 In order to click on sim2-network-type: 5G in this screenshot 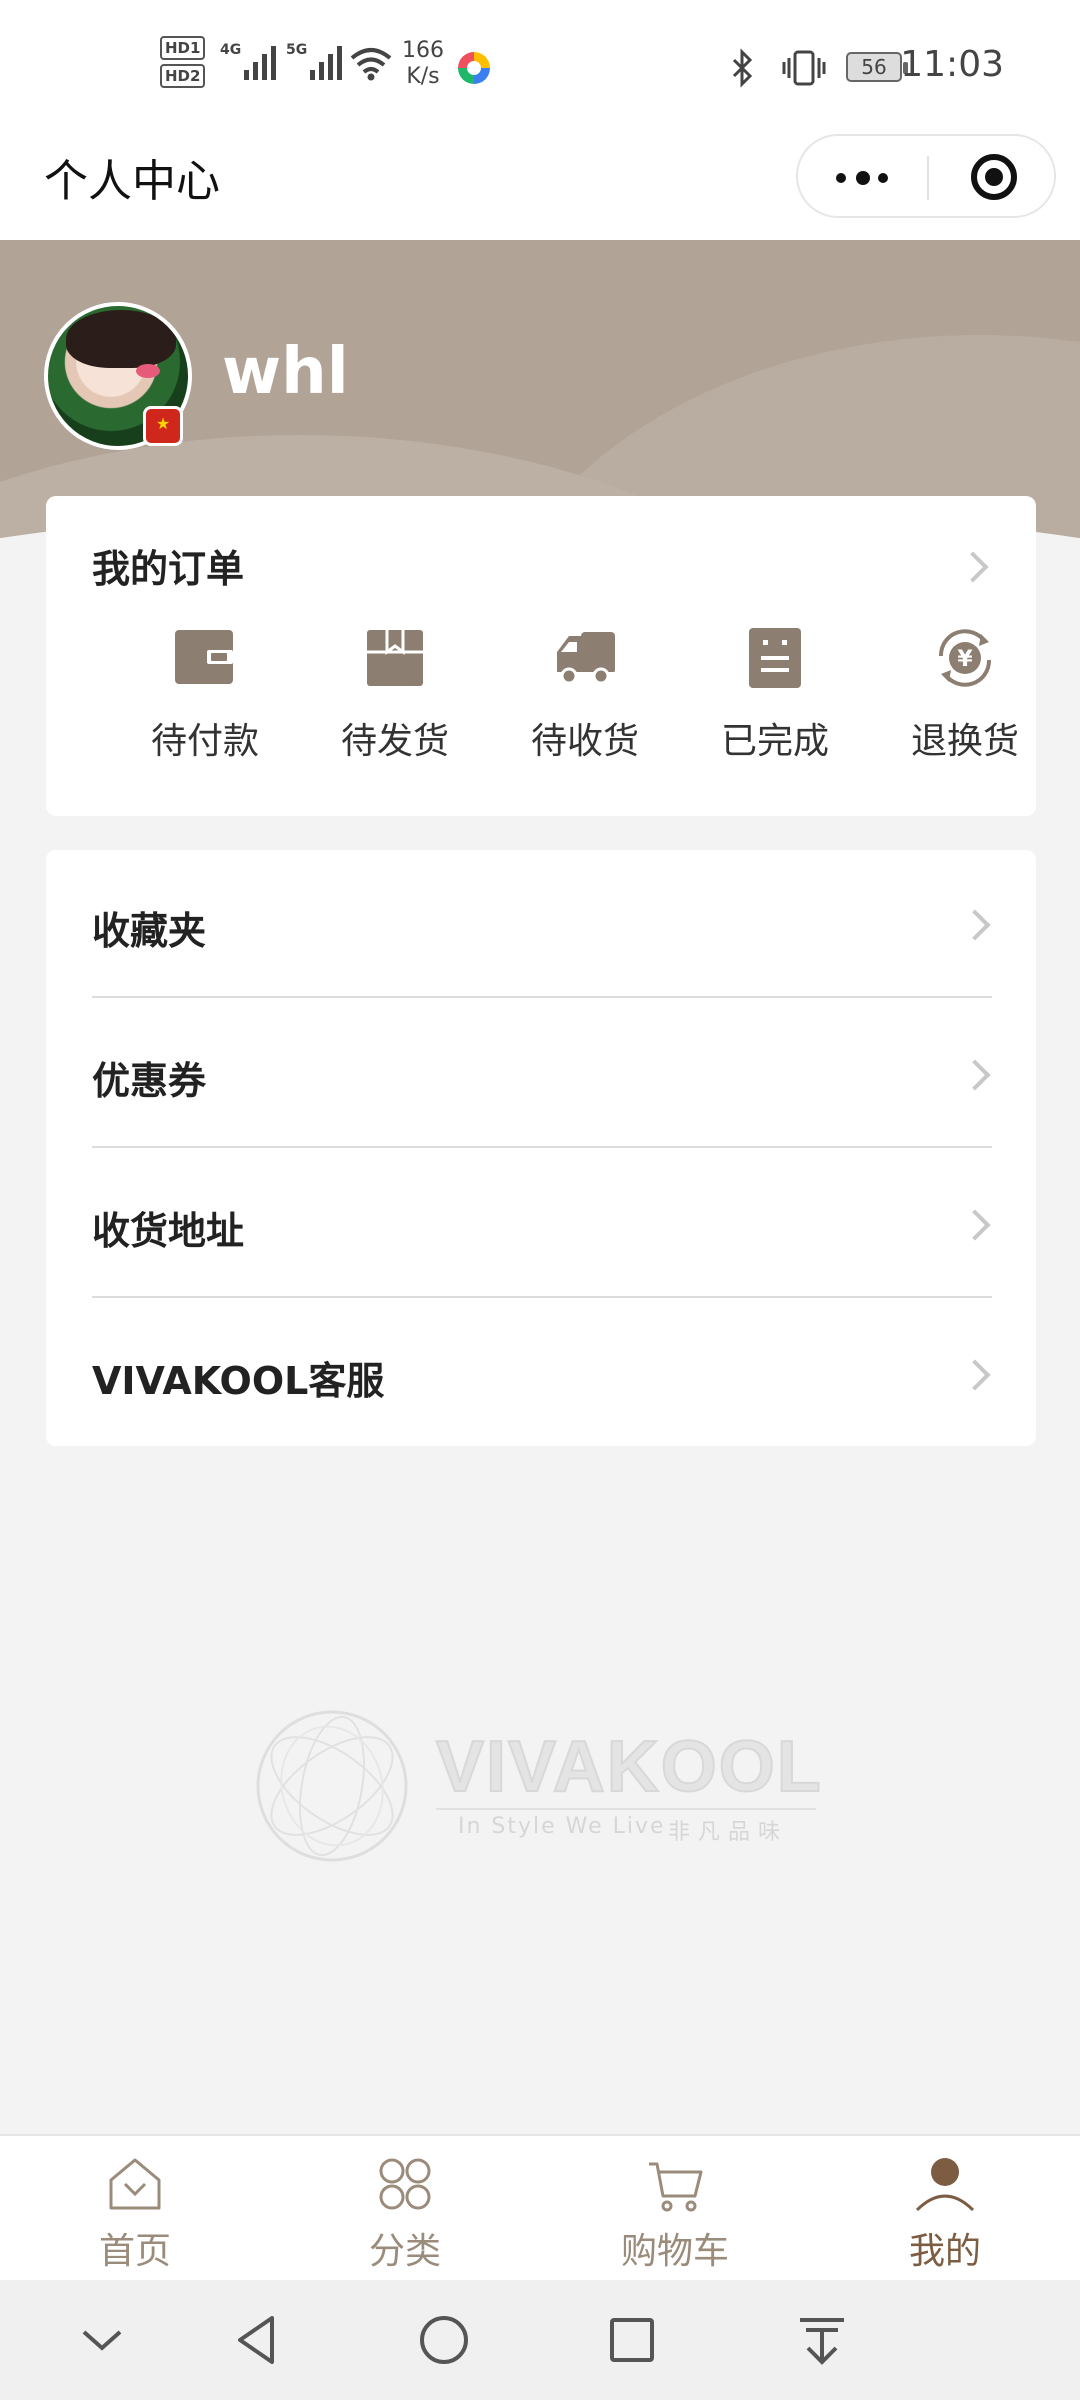, I will do `click(297, 50)`.